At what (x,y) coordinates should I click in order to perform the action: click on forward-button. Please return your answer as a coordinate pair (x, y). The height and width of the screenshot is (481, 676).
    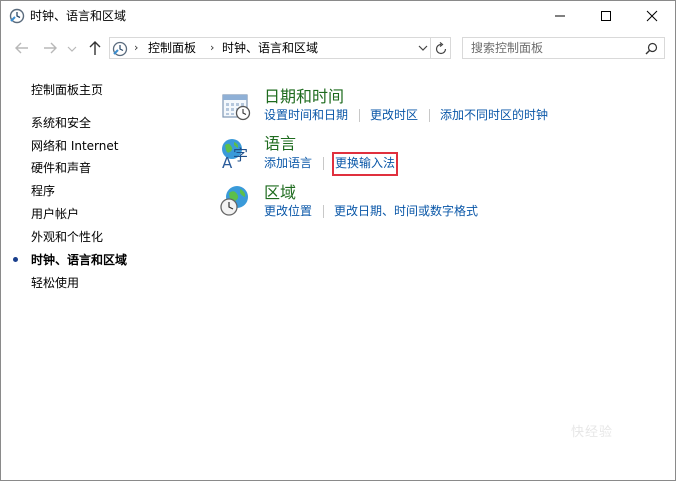
    Looking at the image, I should click on (50, 48).